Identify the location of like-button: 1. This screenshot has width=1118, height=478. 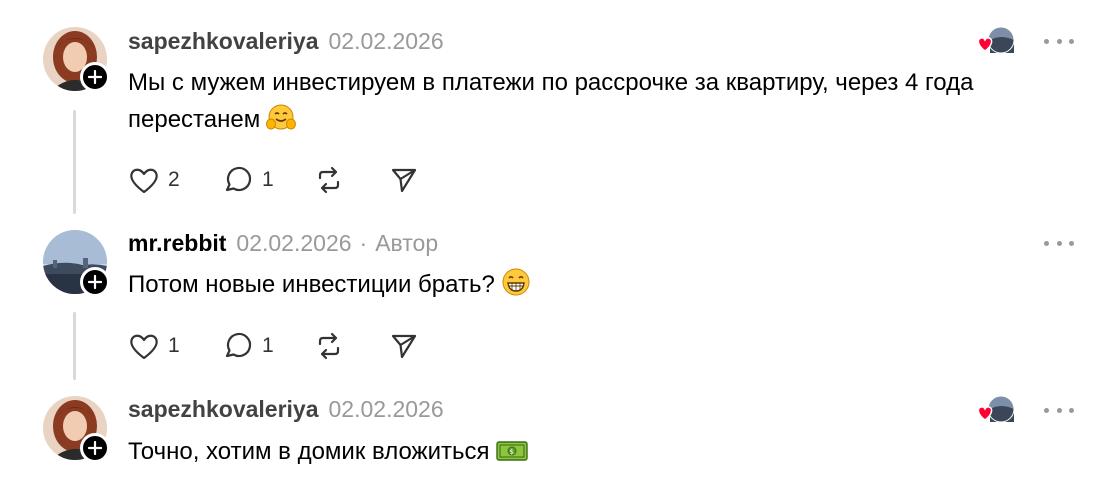
(175, 346).